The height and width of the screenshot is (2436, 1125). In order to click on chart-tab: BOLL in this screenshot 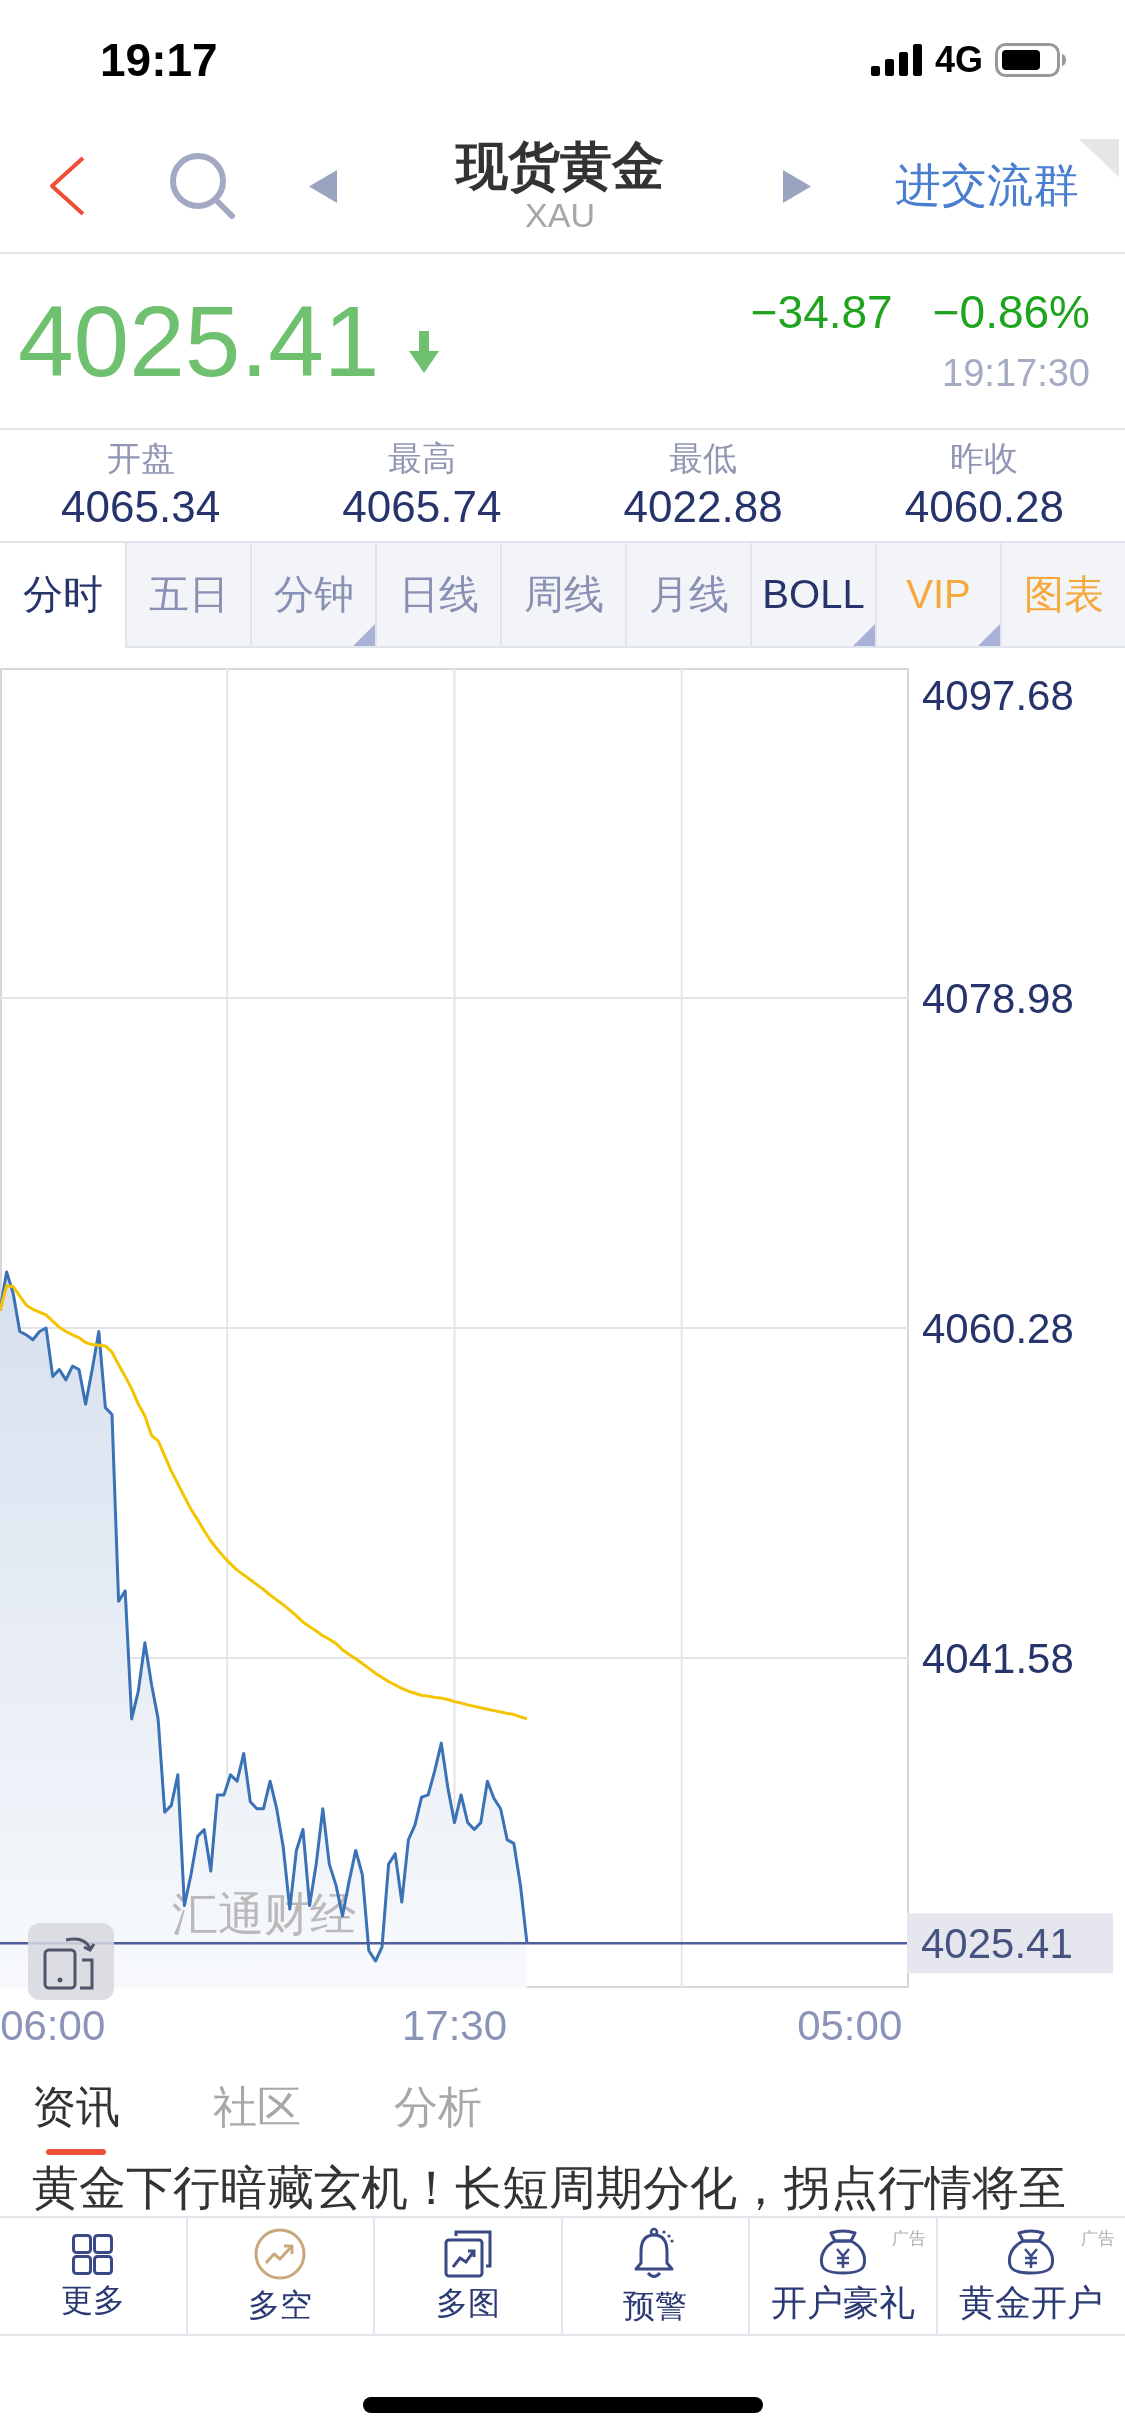, I will do `click(812, 595)`.